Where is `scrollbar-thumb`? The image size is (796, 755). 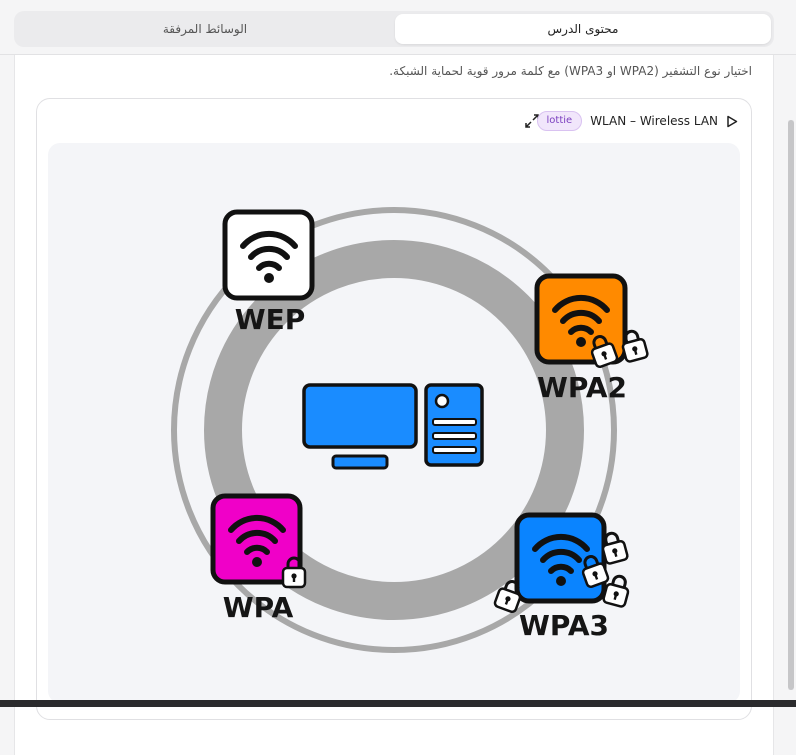 scrollbar-thumb is located at coordinates (791, 405).